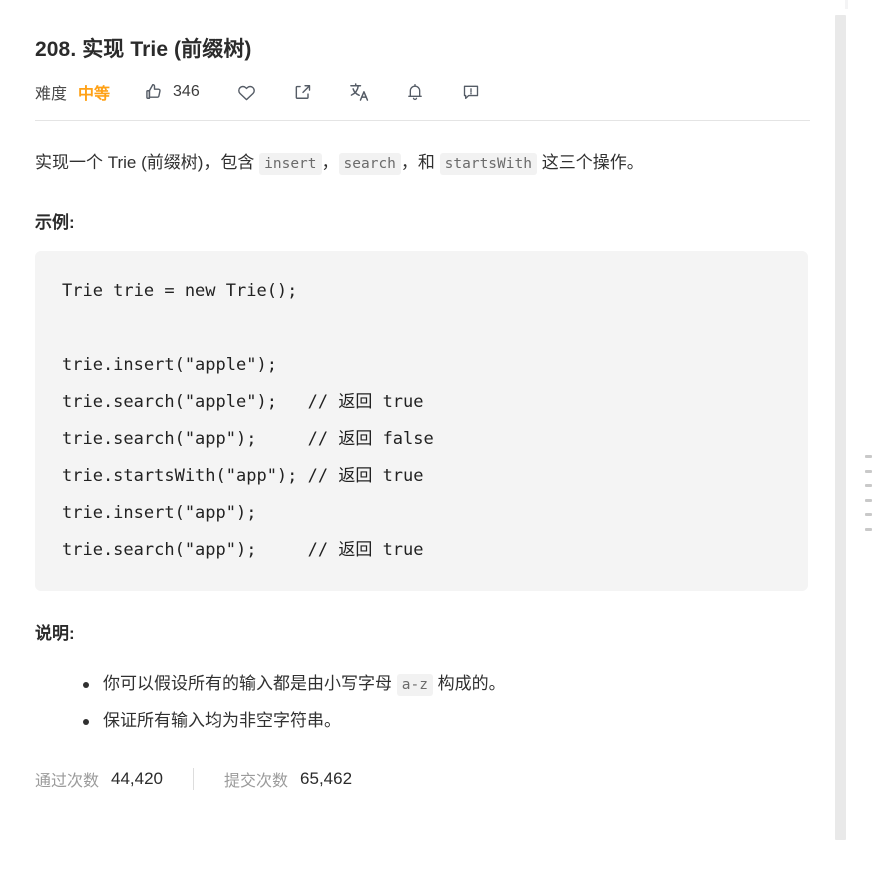  I want to click on note-text-before: 保证所有输入均为非空字符串。, so click(222, 721).